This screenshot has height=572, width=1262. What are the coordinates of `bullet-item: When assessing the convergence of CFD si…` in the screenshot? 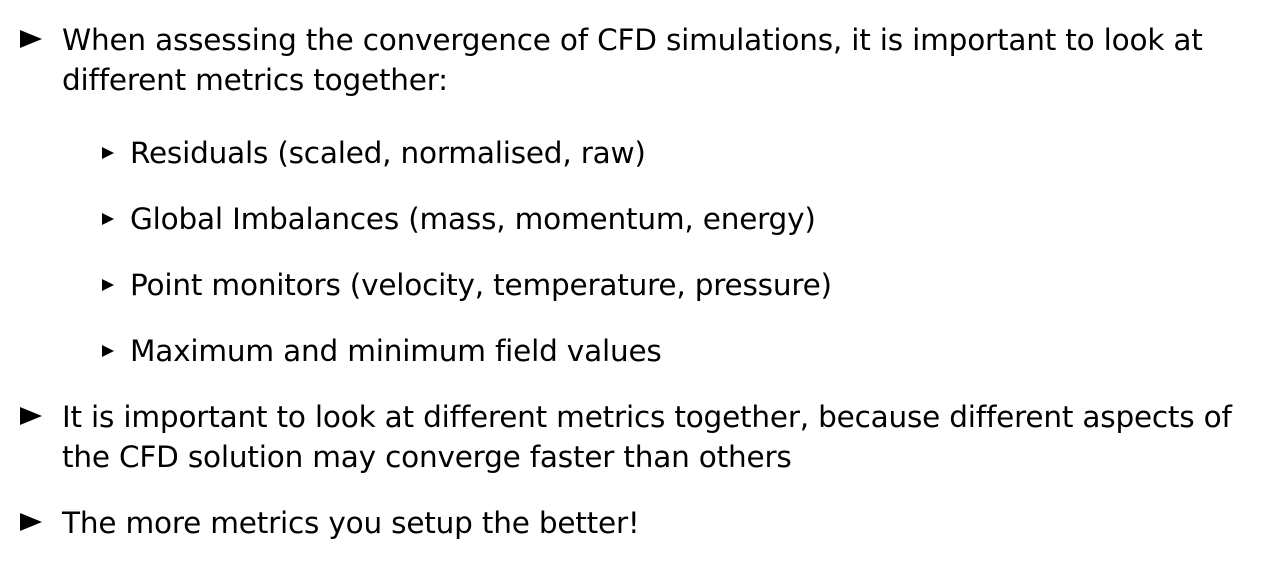 It's located at (630, 60).